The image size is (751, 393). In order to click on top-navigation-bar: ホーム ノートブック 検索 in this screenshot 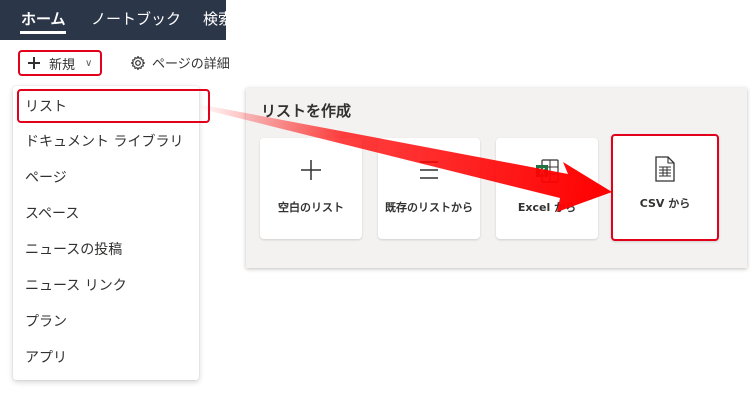, I will do `click(113, 20)`.